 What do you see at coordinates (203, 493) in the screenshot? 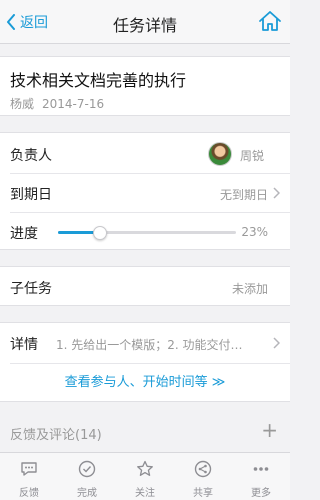
I see `tab-label: 共享` at bounding box center [203, 493].